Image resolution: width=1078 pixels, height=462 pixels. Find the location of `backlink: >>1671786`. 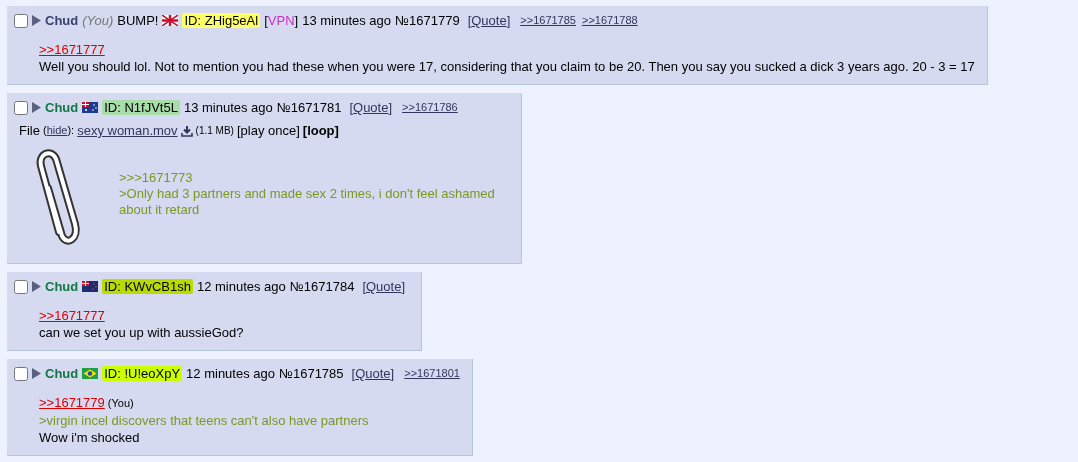

backlink: >>1671786 is located at coordinates (430, 107).